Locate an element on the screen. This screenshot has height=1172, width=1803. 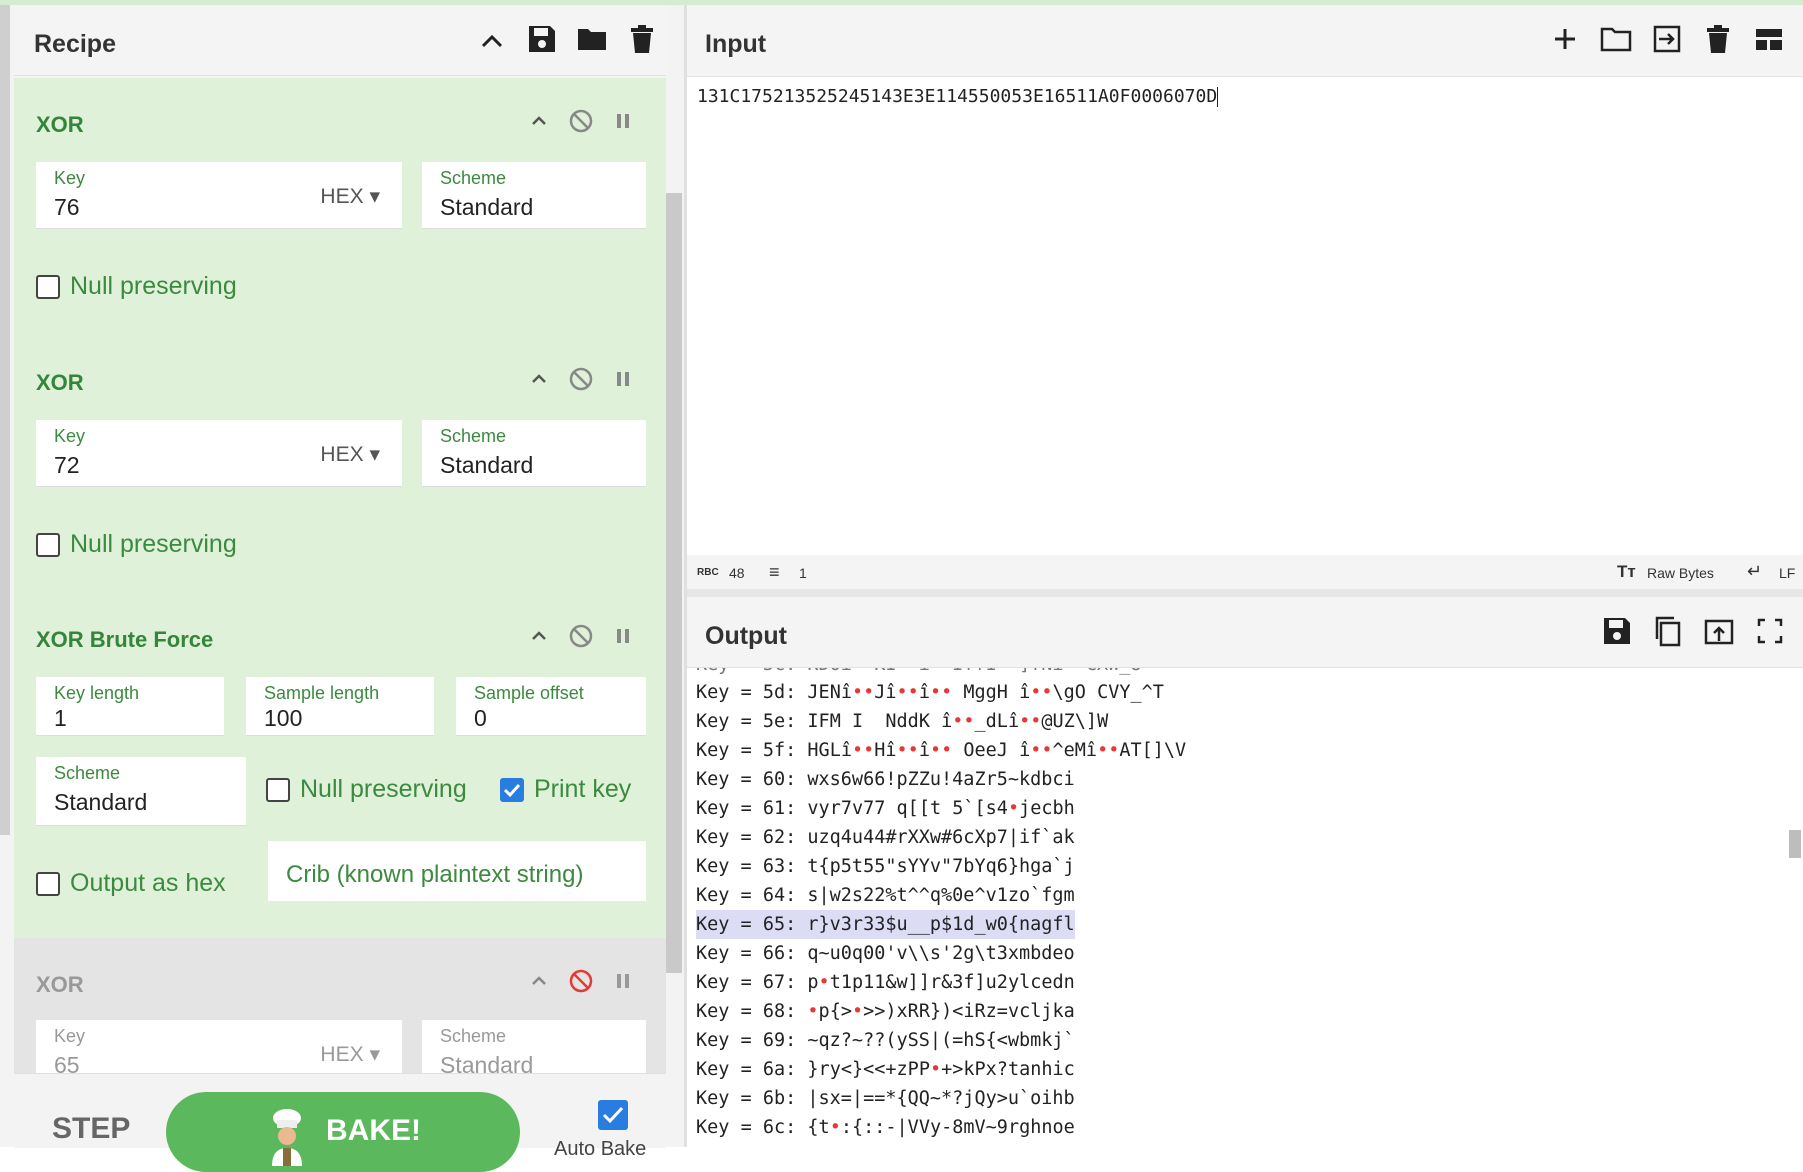
output-title: Output is located at coordinates (746, 636).